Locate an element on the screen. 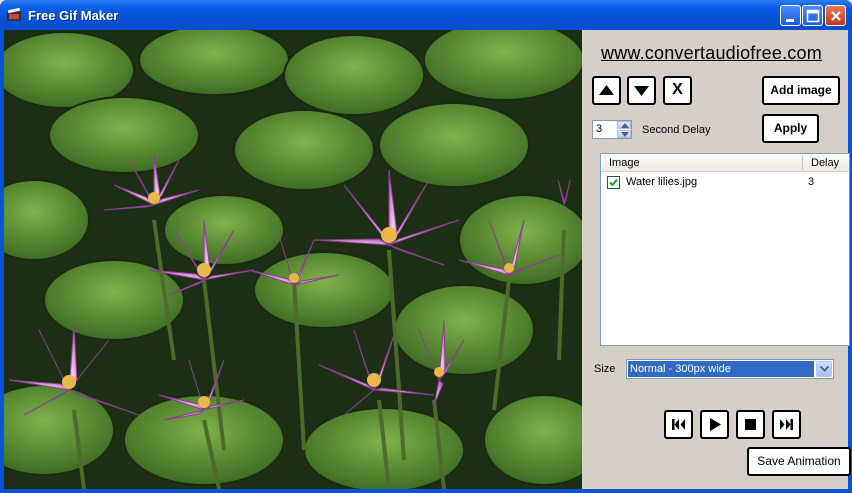 Image resolution: width=852 pixels, height=493 pixels. checkmark-icon is located at coordinates (613, 182).